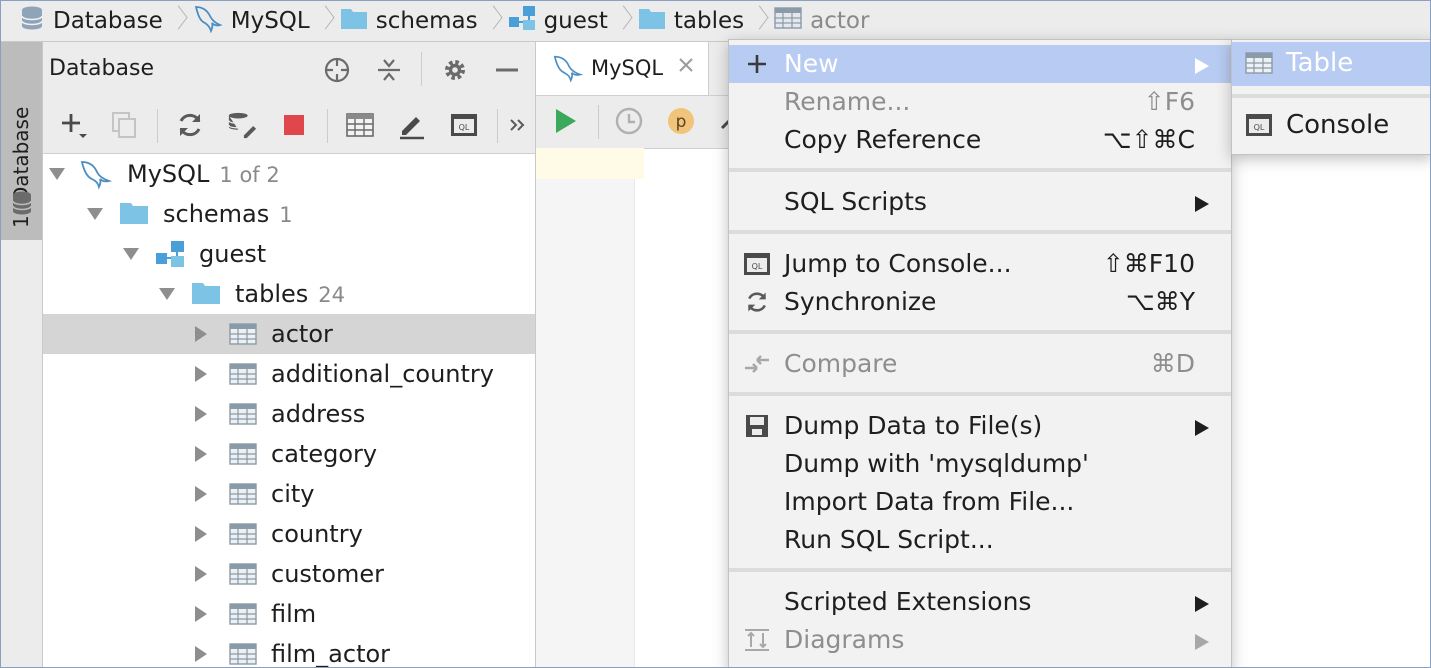 The image size is (1431, 668). I want to click on add-icon, so click(74, 125).